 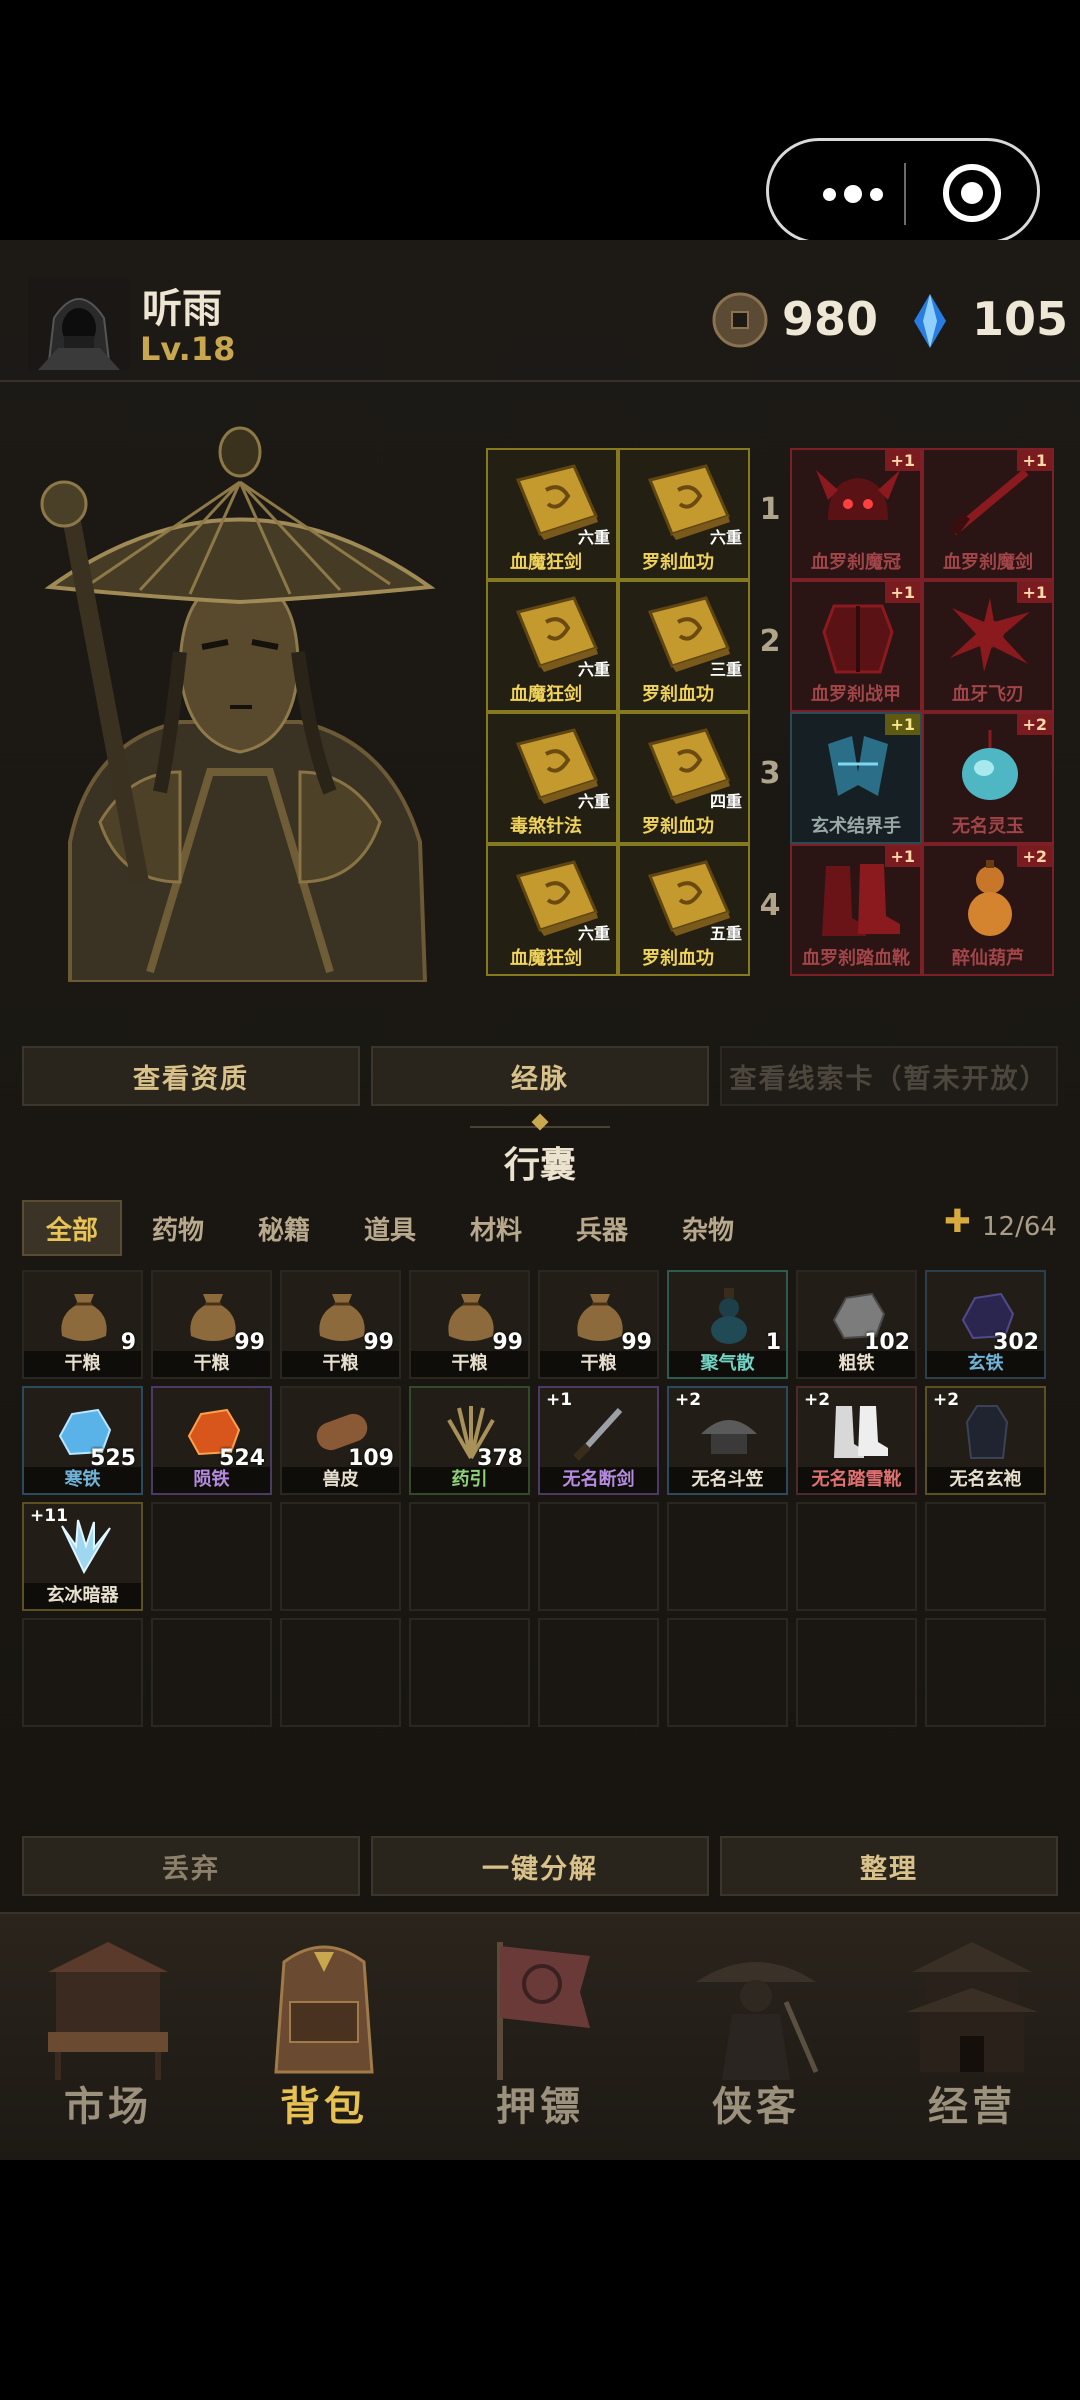 I want to click on gear-name: 血罗刹踏血靴, so click(x=856, y=958).